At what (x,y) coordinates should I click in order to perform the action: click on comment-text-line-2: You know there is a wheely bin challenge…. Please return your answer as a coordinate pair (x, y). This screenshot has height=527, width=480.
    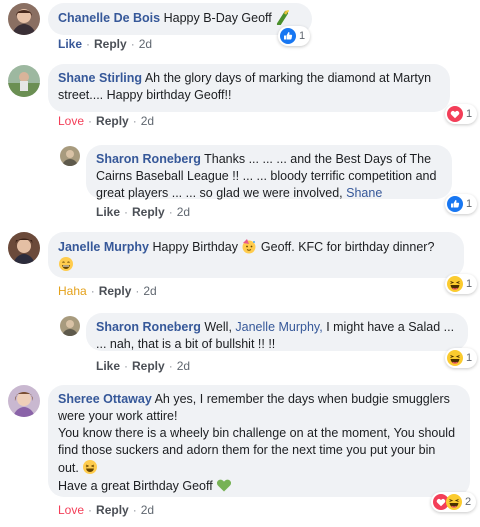
    Looking at the image, I should click on (257, 450).